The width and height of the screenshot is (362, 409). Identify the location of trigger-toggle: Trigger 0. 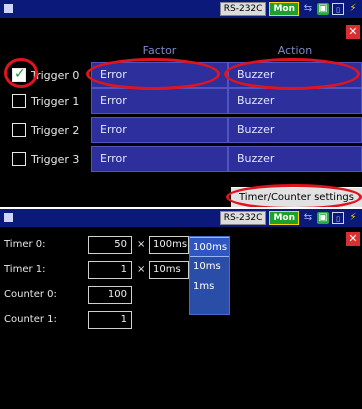
(45, 75).